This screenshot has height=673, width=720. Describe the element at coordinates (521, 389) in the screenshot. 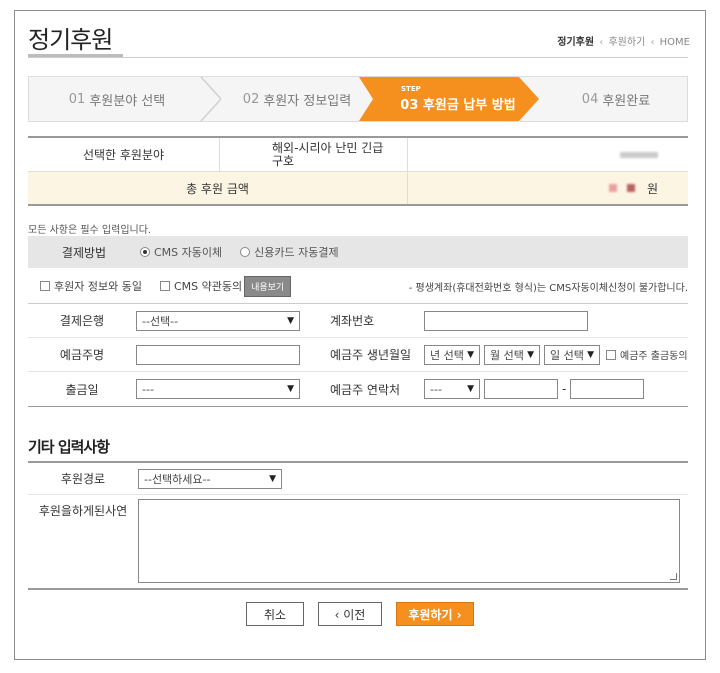

I see `contact-middle-input` at that location.